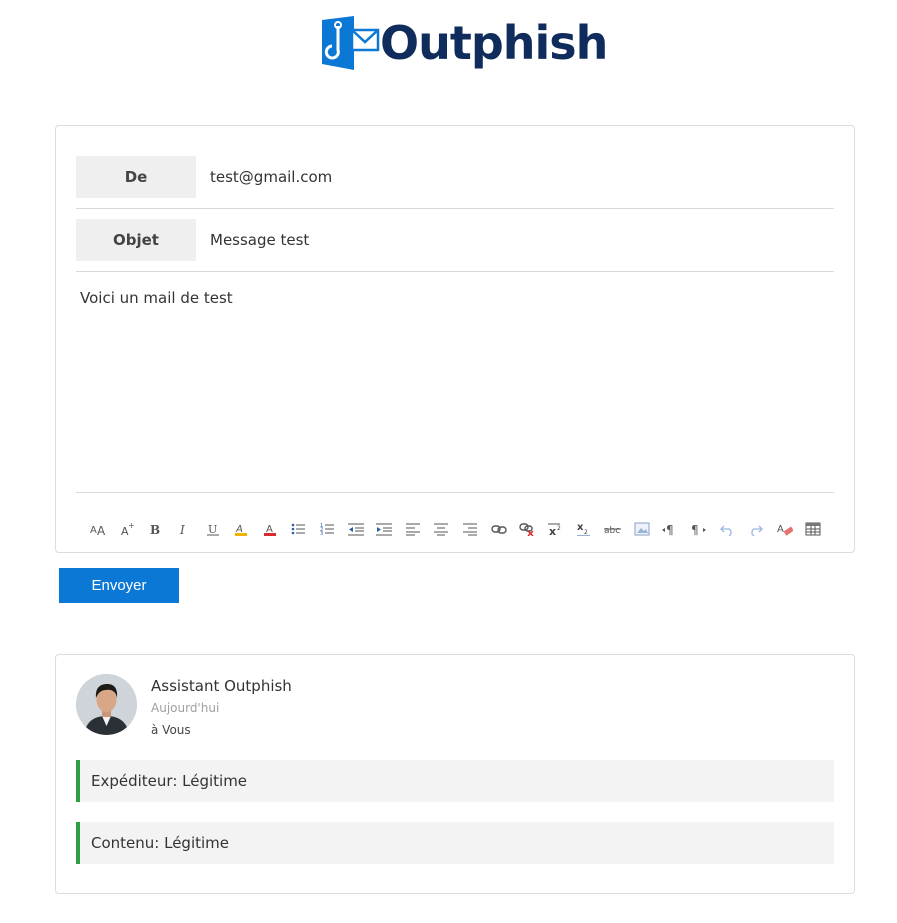  I want to click on font-color-icon: A, so click(270, 529).